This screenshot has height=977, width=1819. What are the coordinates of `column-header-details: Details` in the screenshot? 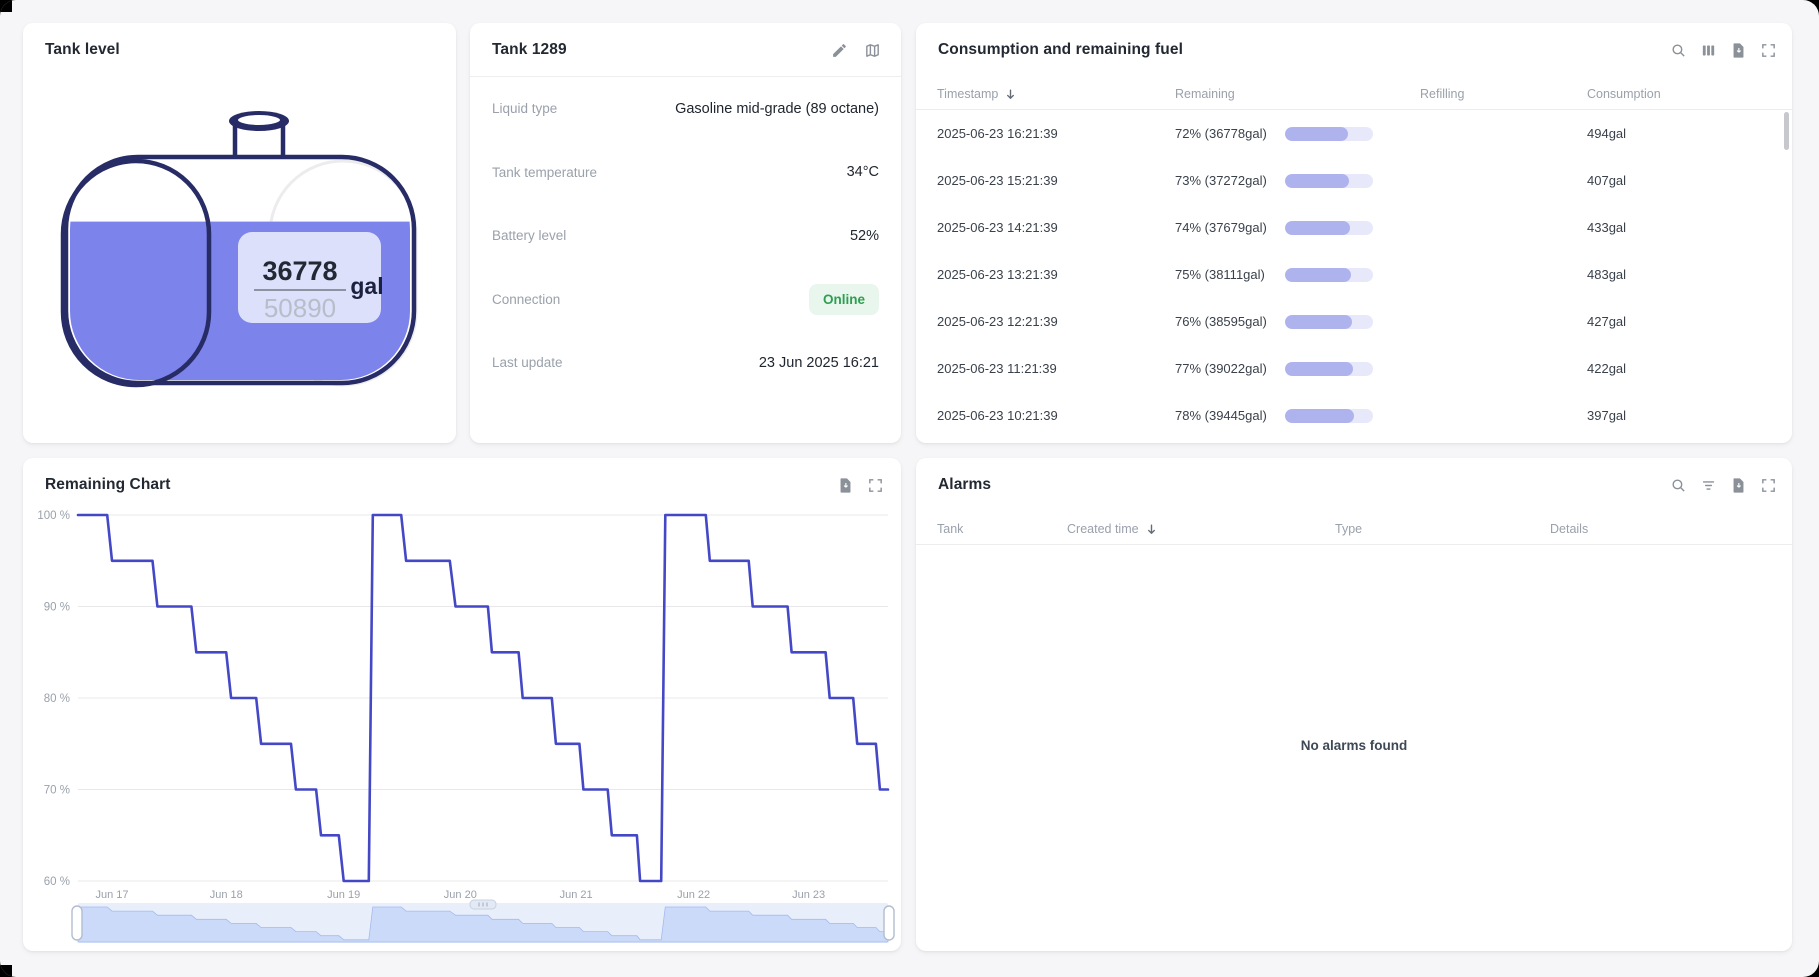 It's located at (1660, 529).